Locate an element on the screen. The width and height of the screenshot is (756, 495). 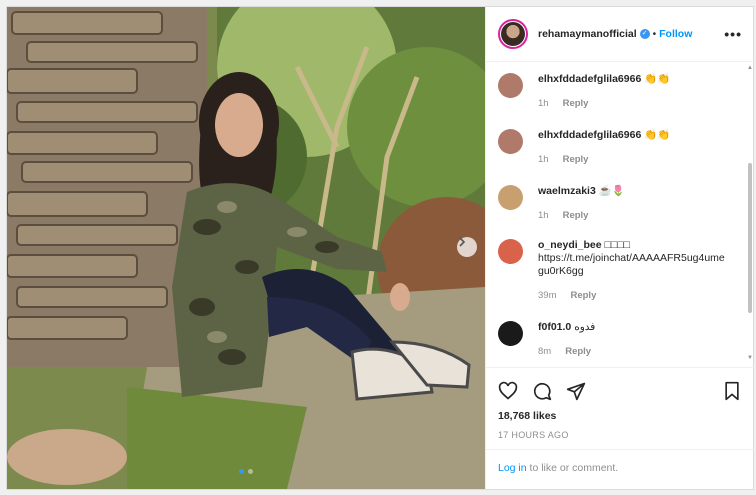
next-photo-button is located at coordinates (467, 247).